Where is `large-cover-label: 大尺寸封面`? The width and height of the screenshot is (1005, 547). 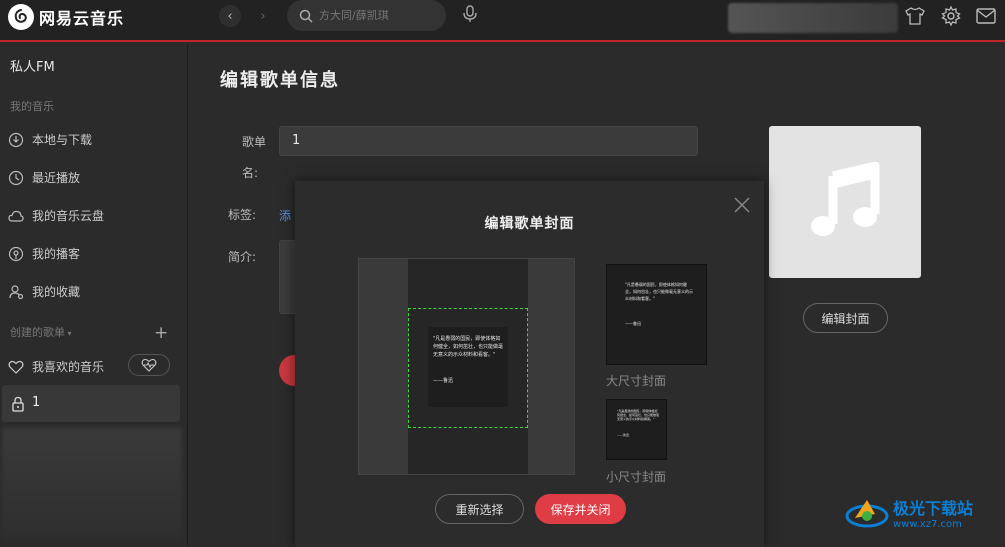 large-cover-label: 大尺寸封面 is located at coordinates (636, 381).